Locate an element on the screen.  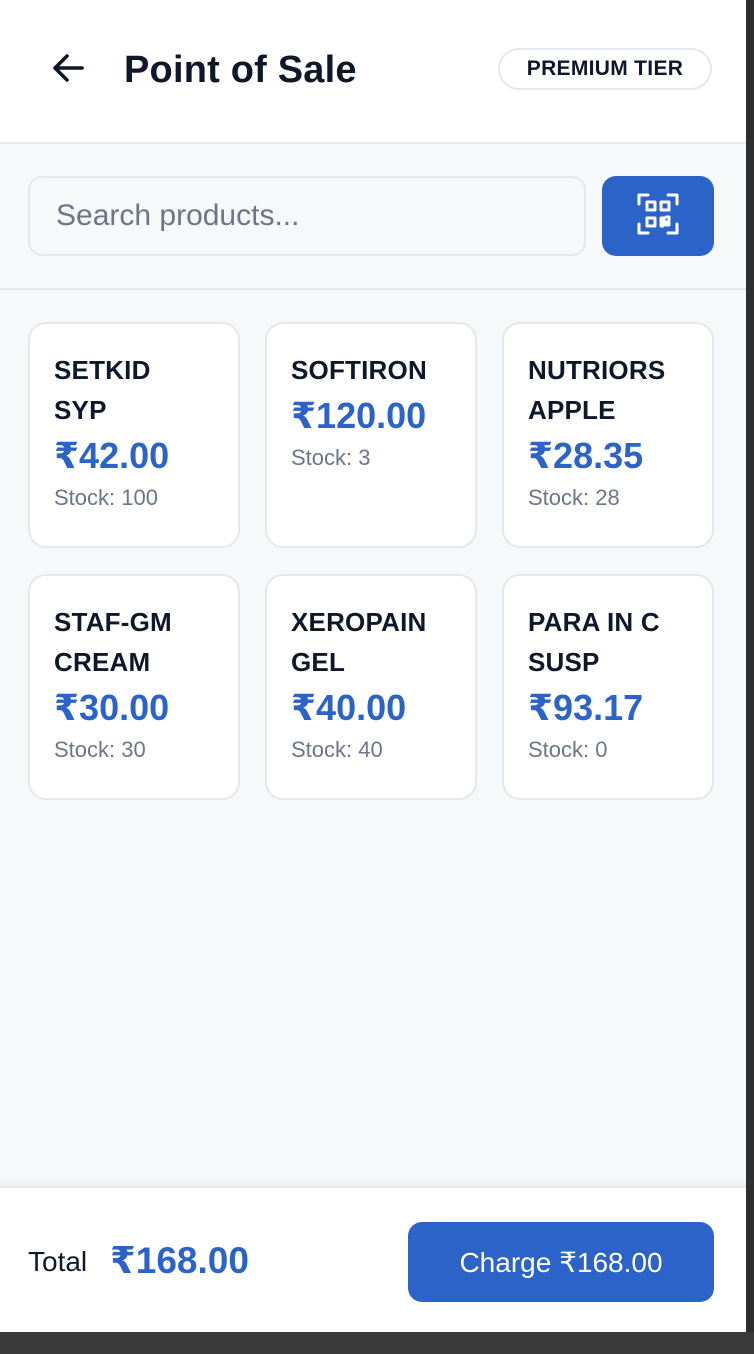
qr-scan-icon is located at coordinates (658, 216).